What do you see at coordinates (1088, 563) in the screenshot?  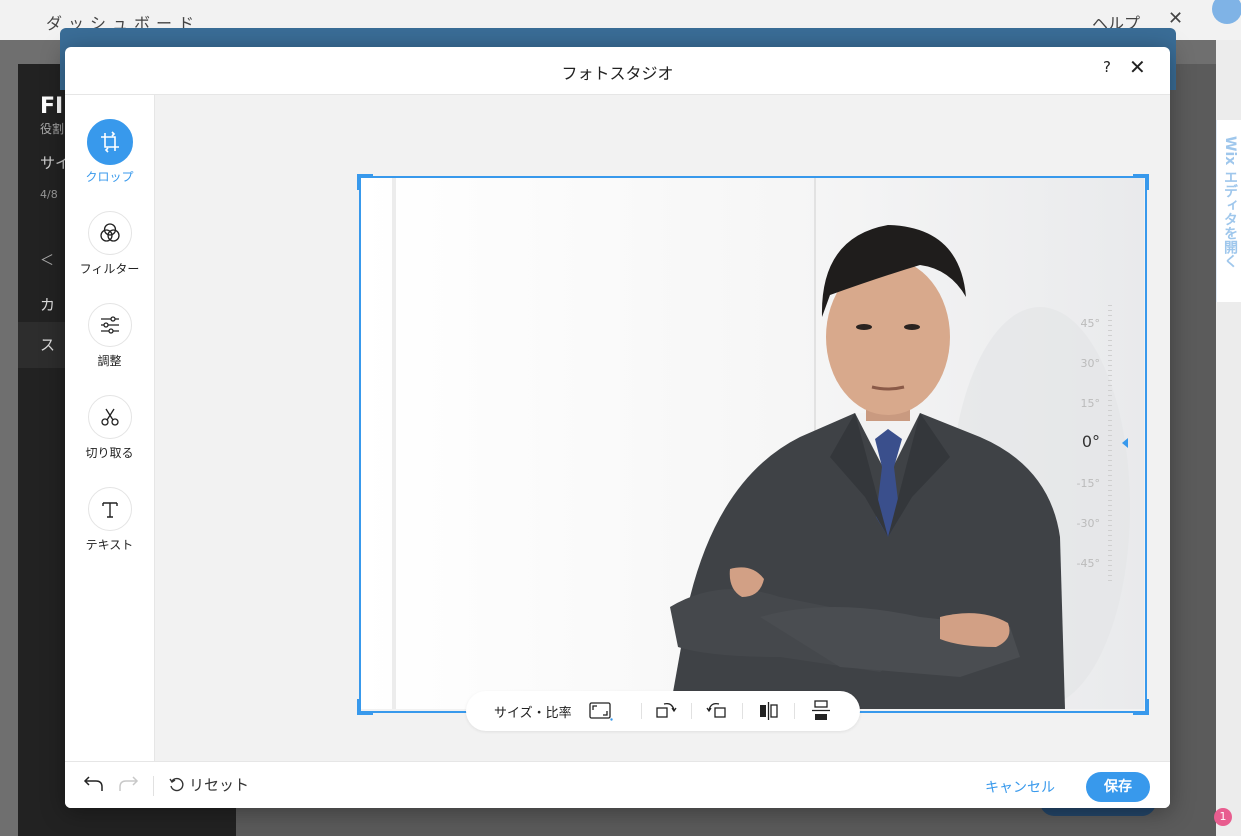 I see `dial-label: -45°` at bounding box center [1088, 563].